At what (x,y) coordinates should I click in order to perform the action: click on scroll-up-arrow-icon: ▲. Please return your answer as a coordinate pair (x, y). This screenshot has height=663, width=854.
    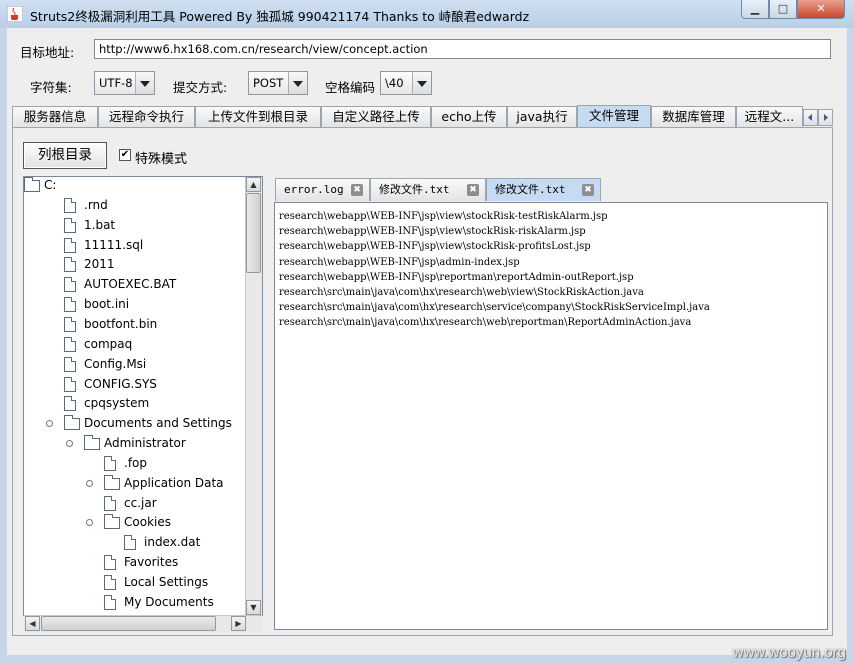
    Looking at the image, I should click on (253, 184).